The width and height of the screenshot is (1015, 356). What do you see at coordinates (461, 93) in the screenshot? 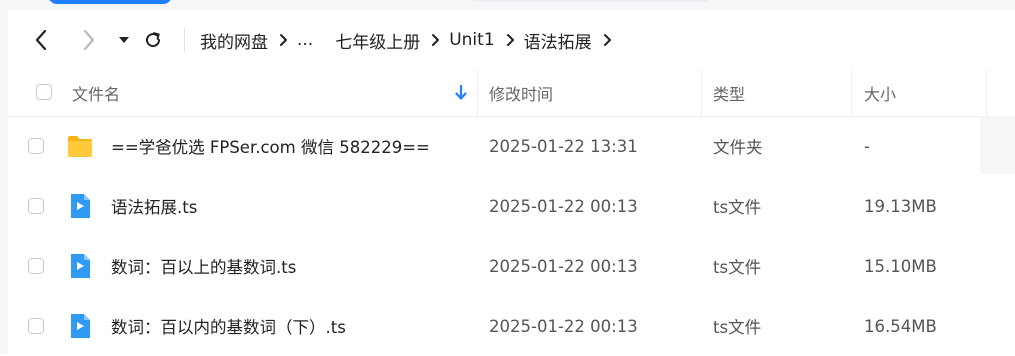
I see `sort-arrow-down-icon` at bounding box center [461, 93].